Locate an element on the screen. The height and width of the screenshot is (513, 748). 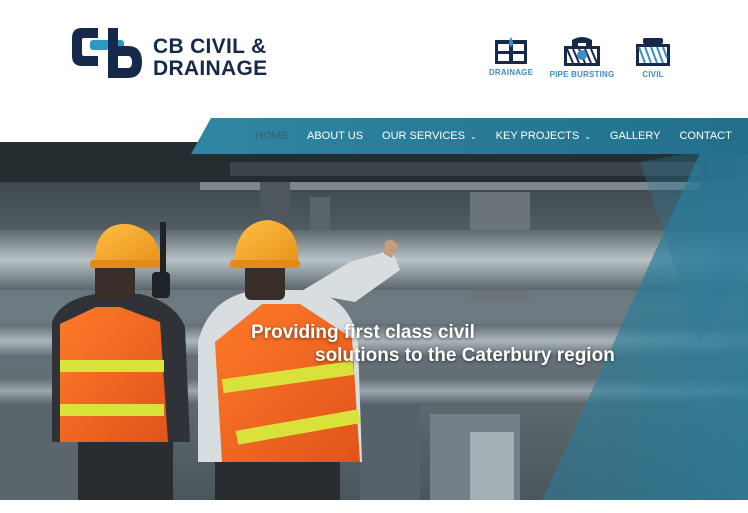
nav-item-label: CONTACT is located at coordinates (705, 136).